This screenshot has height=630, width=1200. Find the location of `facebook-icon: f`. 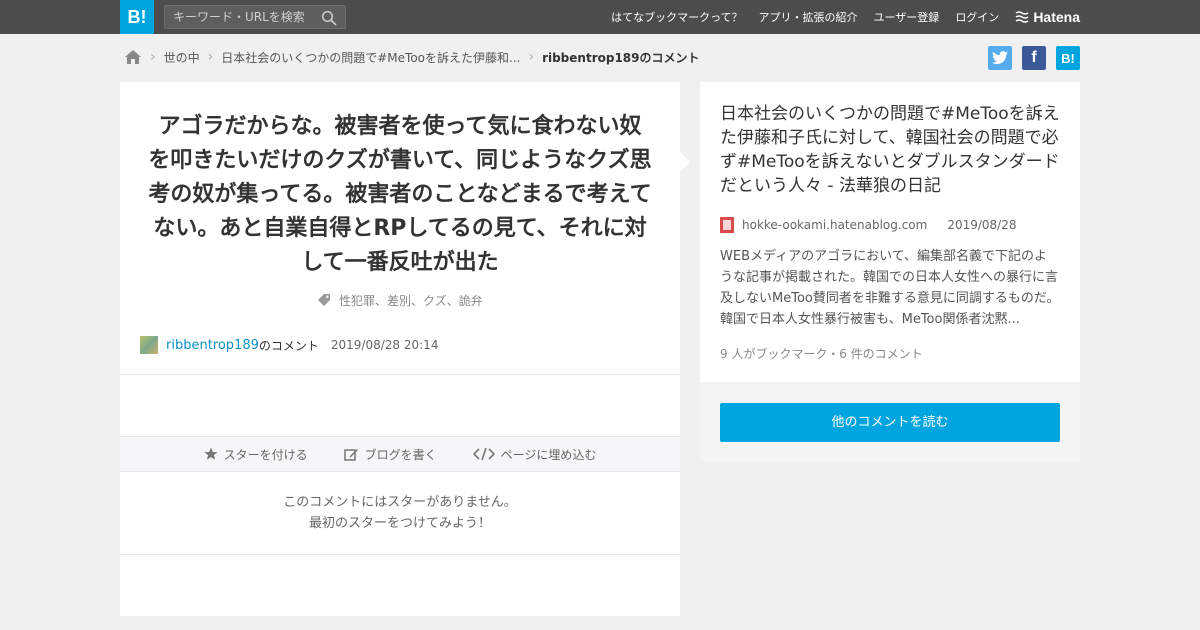

facebook-icon: f is located at coordinates (1034, 57).